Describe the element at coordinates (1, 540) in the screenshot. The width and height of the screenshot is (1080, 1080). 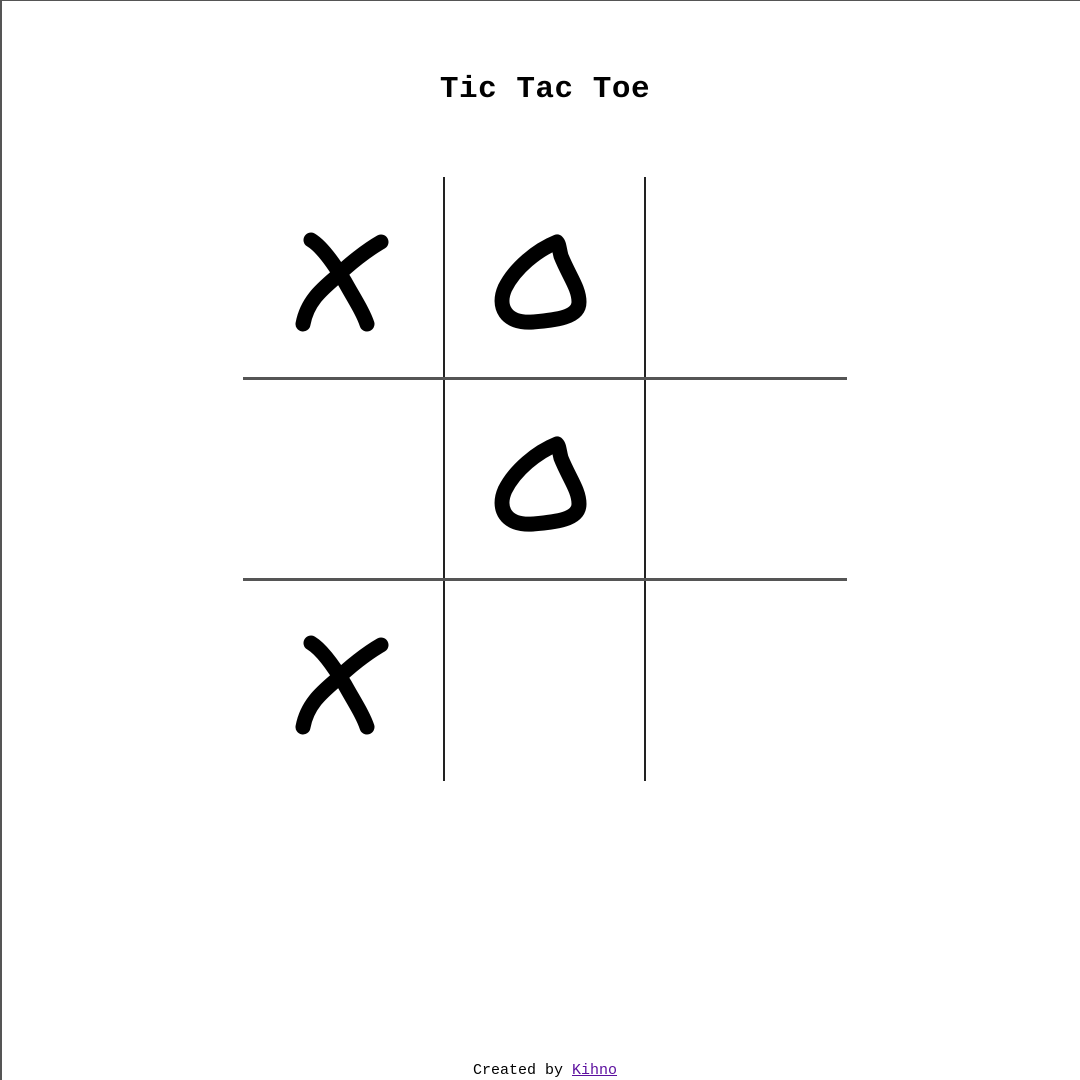
I see `page-border-left` at that location.